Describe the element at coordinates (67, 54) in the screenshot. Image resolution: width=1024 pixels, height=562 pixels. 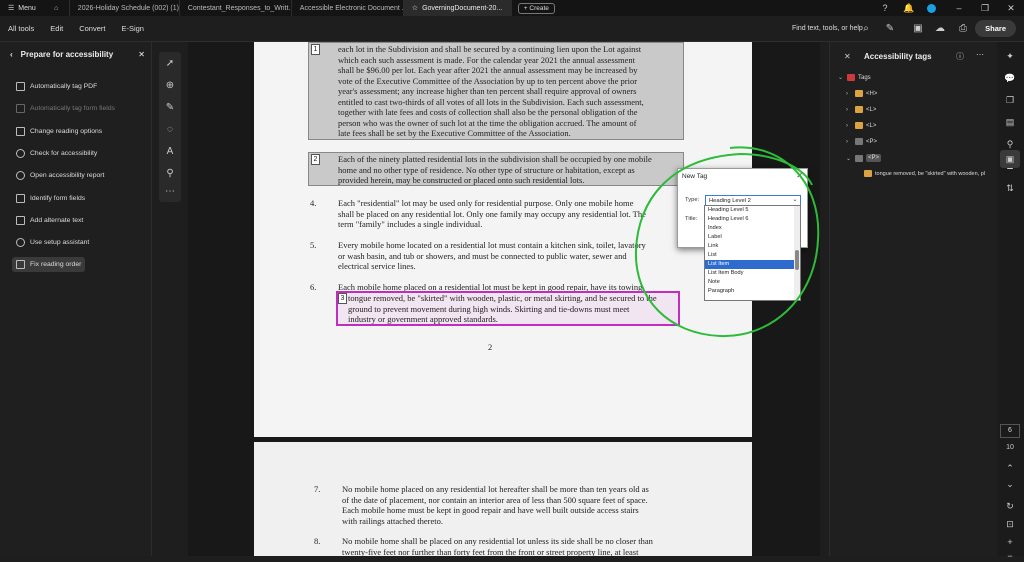
I see `panel-title: Prepare for accessibility` at that location.